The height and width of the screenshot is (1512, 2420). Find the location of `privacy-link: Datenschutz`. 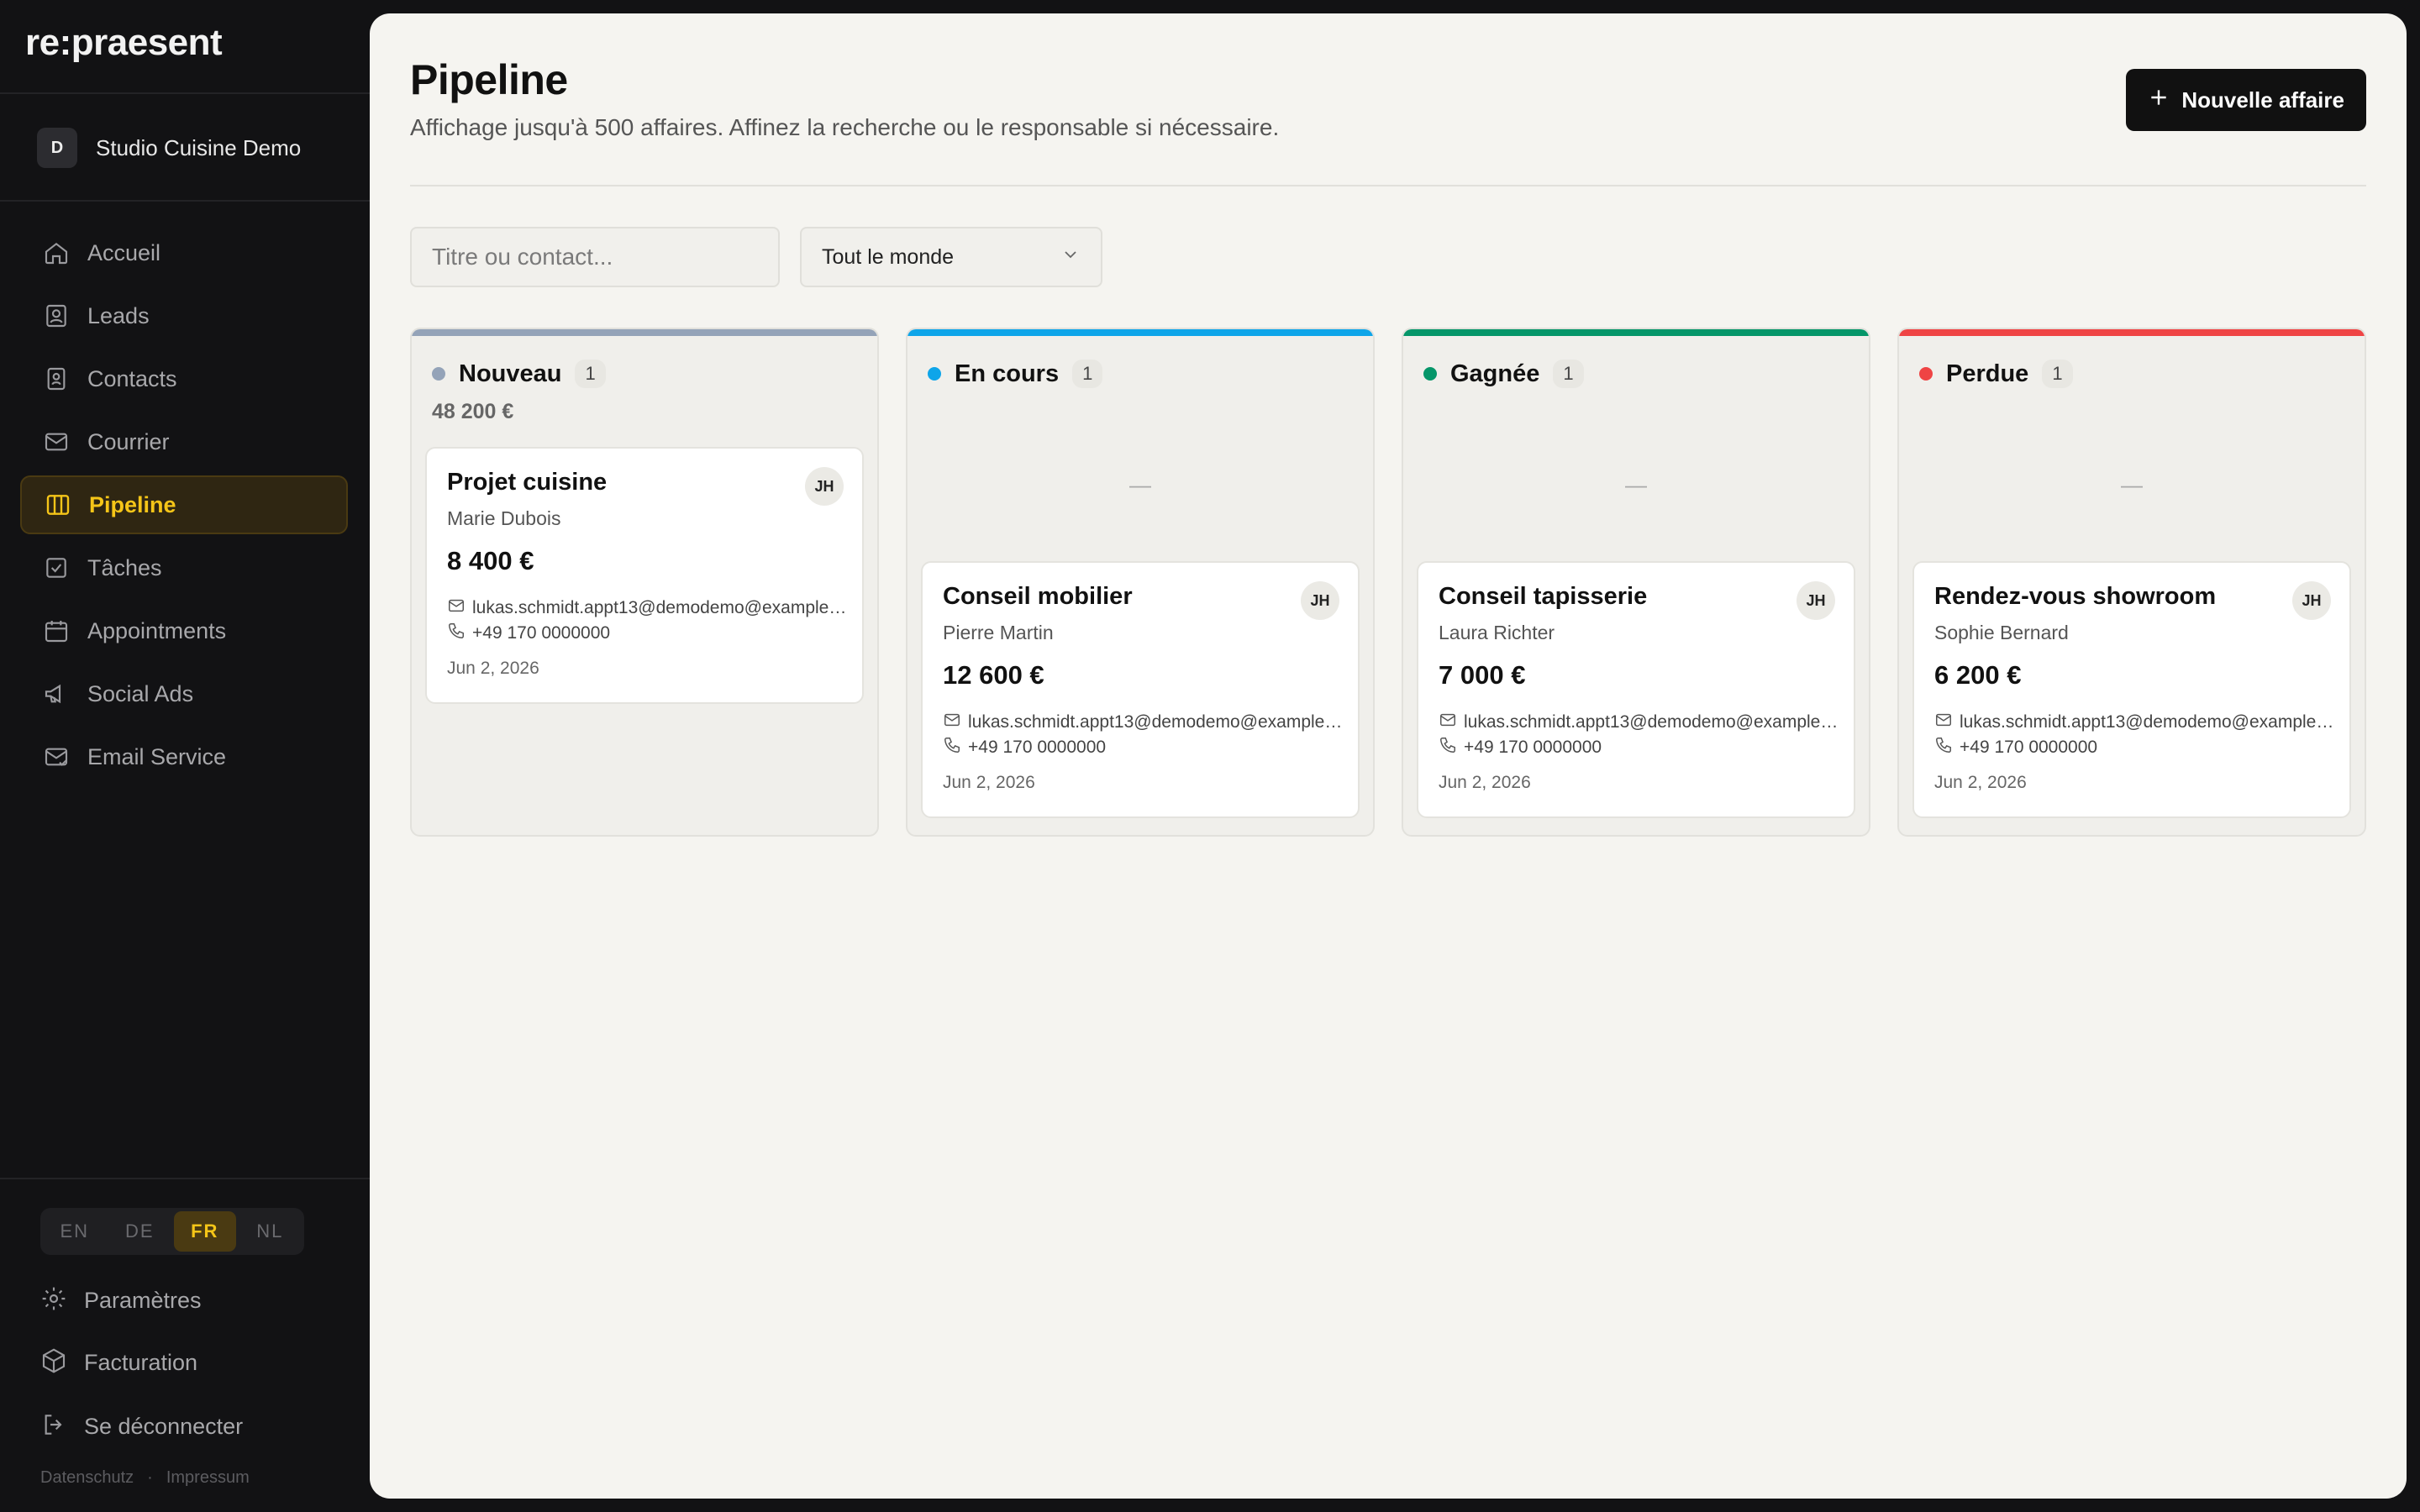

privacy-link: Datenschutz is located at coordinates (87, 1478).